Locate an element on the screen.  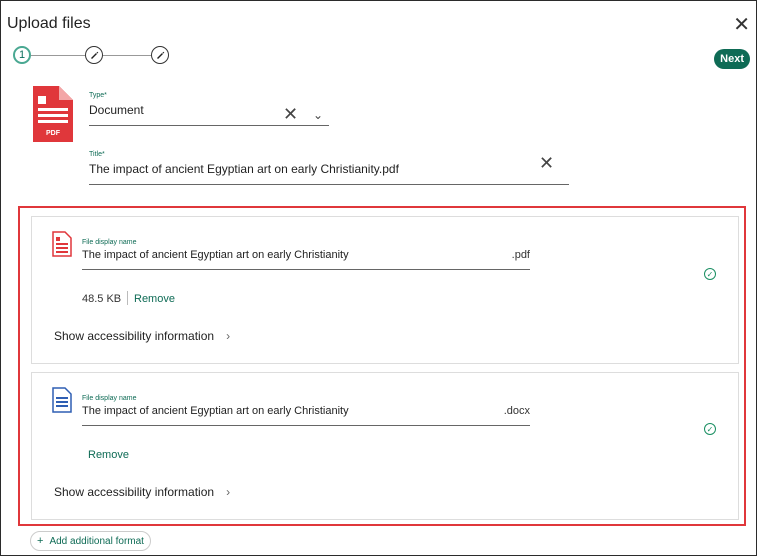
clear-type-icon: ✕ is located at coordinates (290, 114).